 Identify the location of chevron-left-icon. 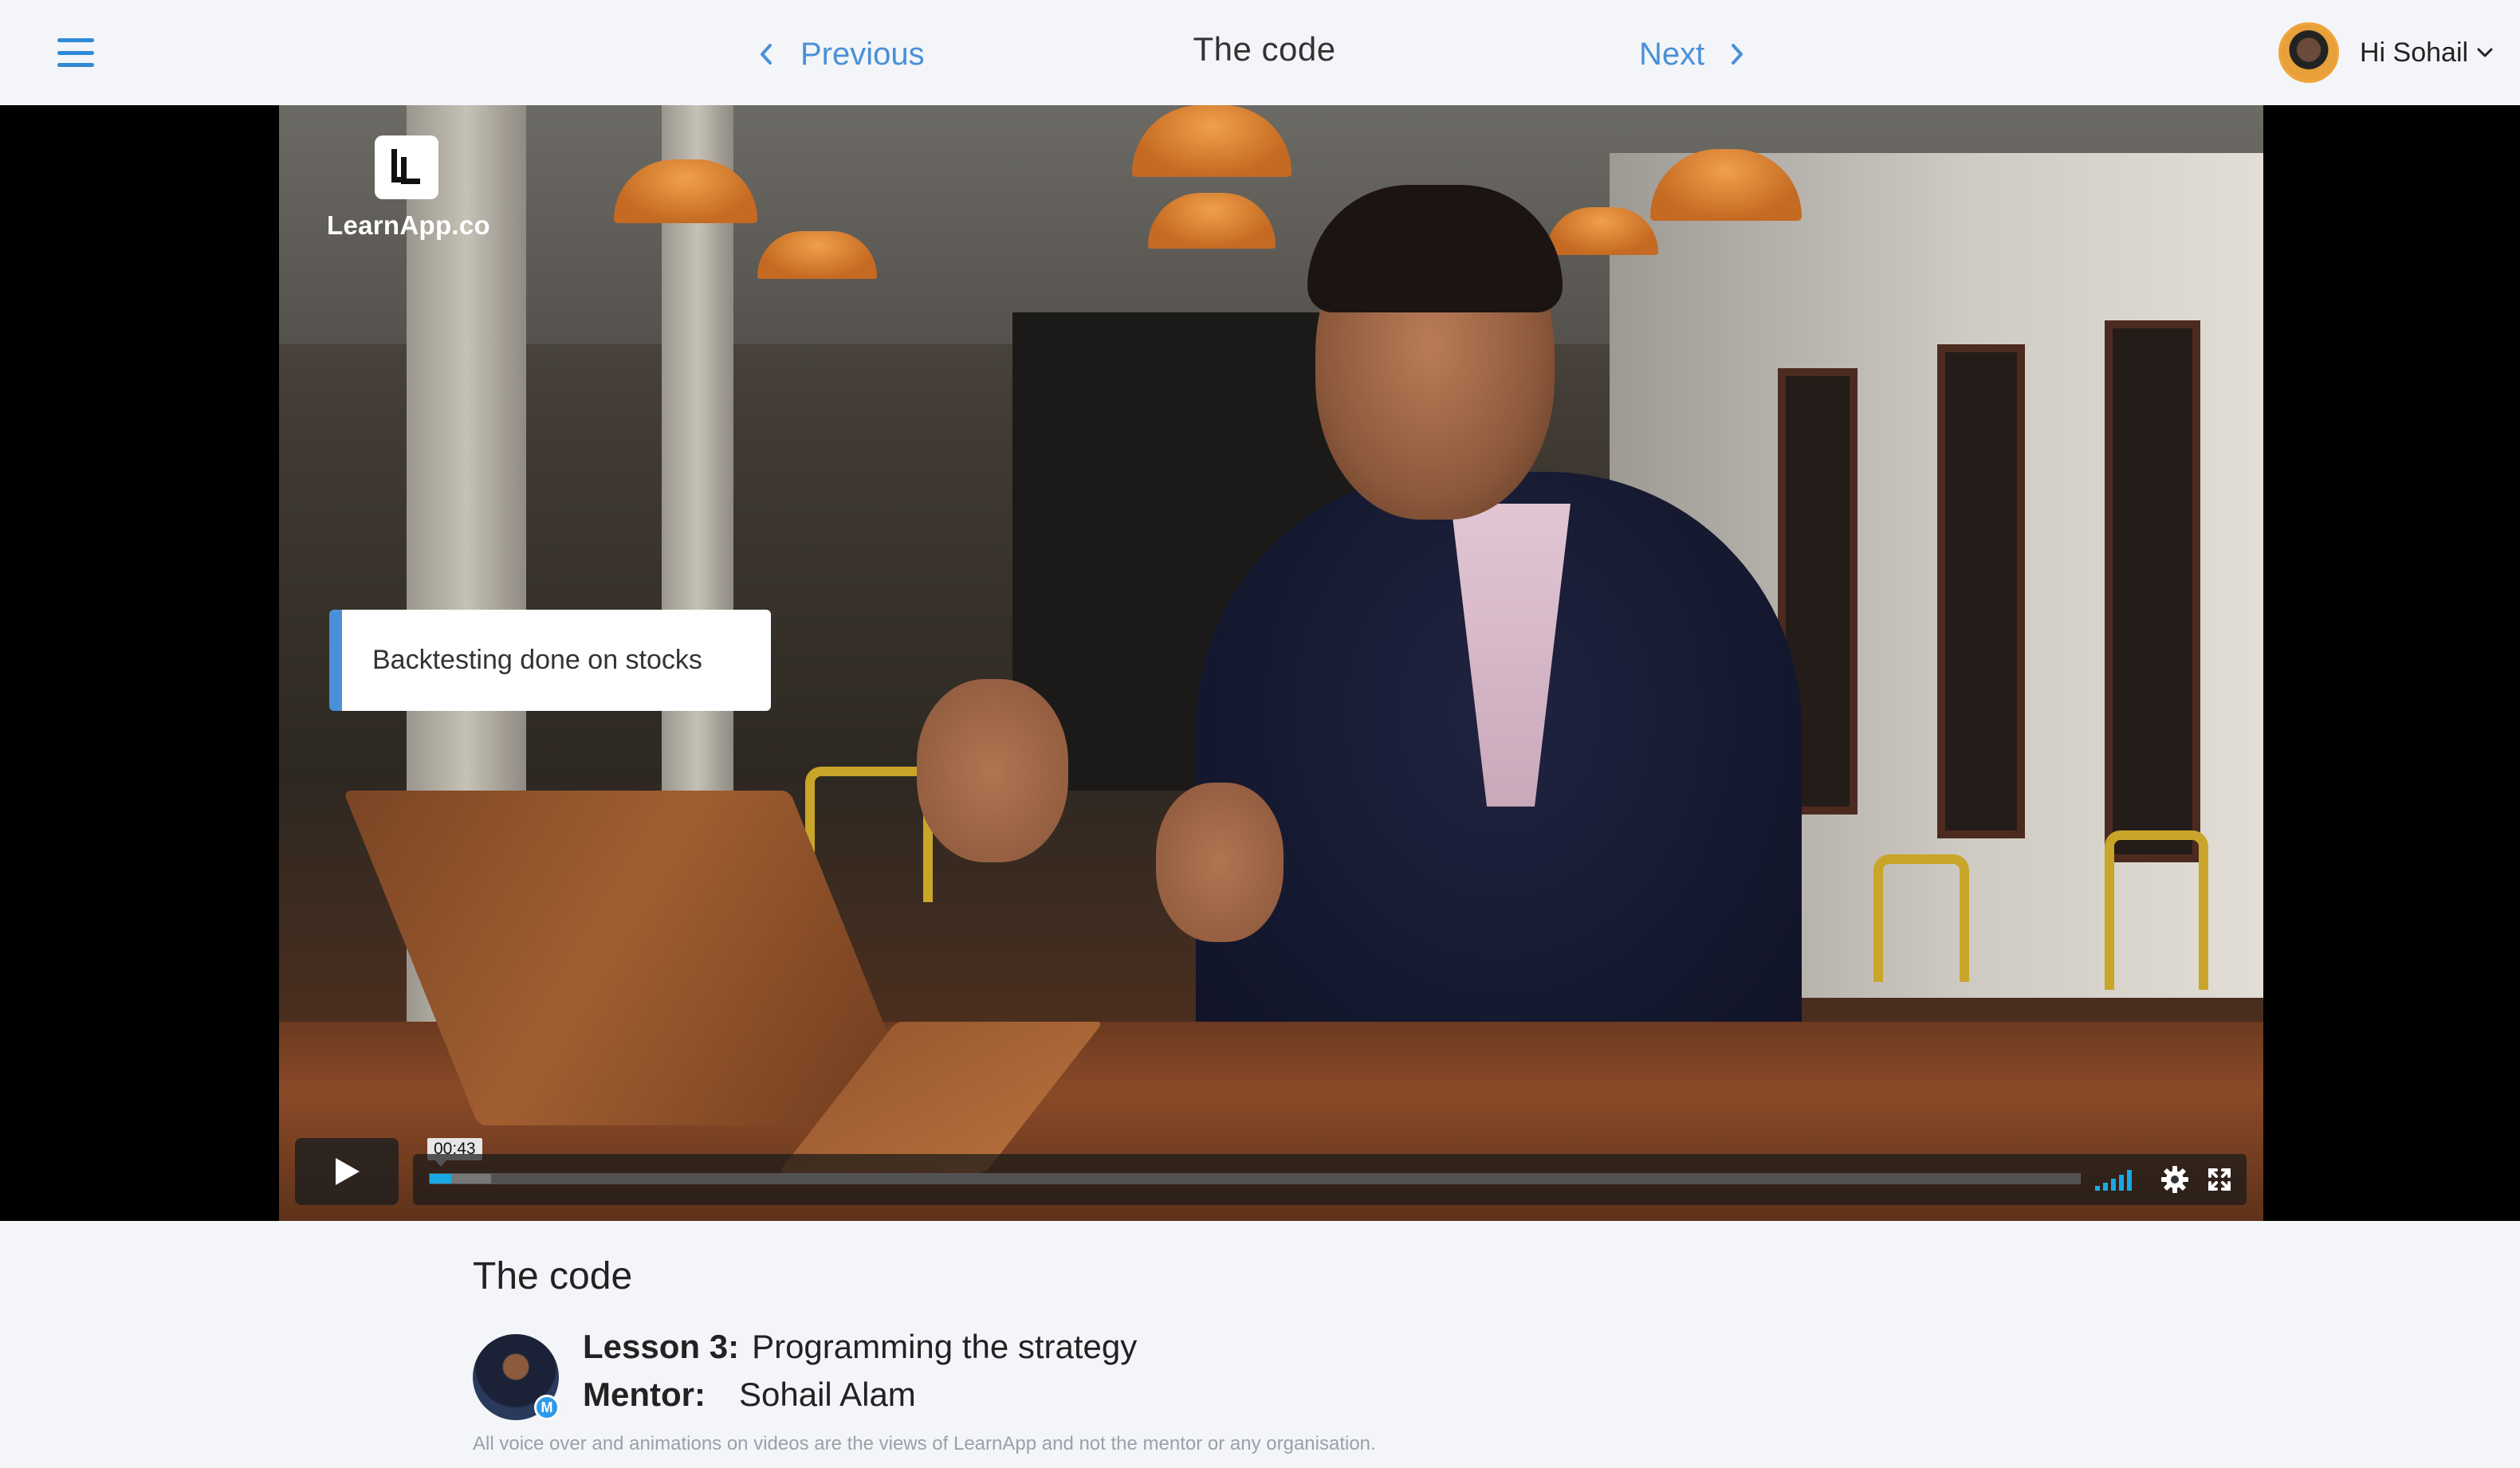
(766, 54).